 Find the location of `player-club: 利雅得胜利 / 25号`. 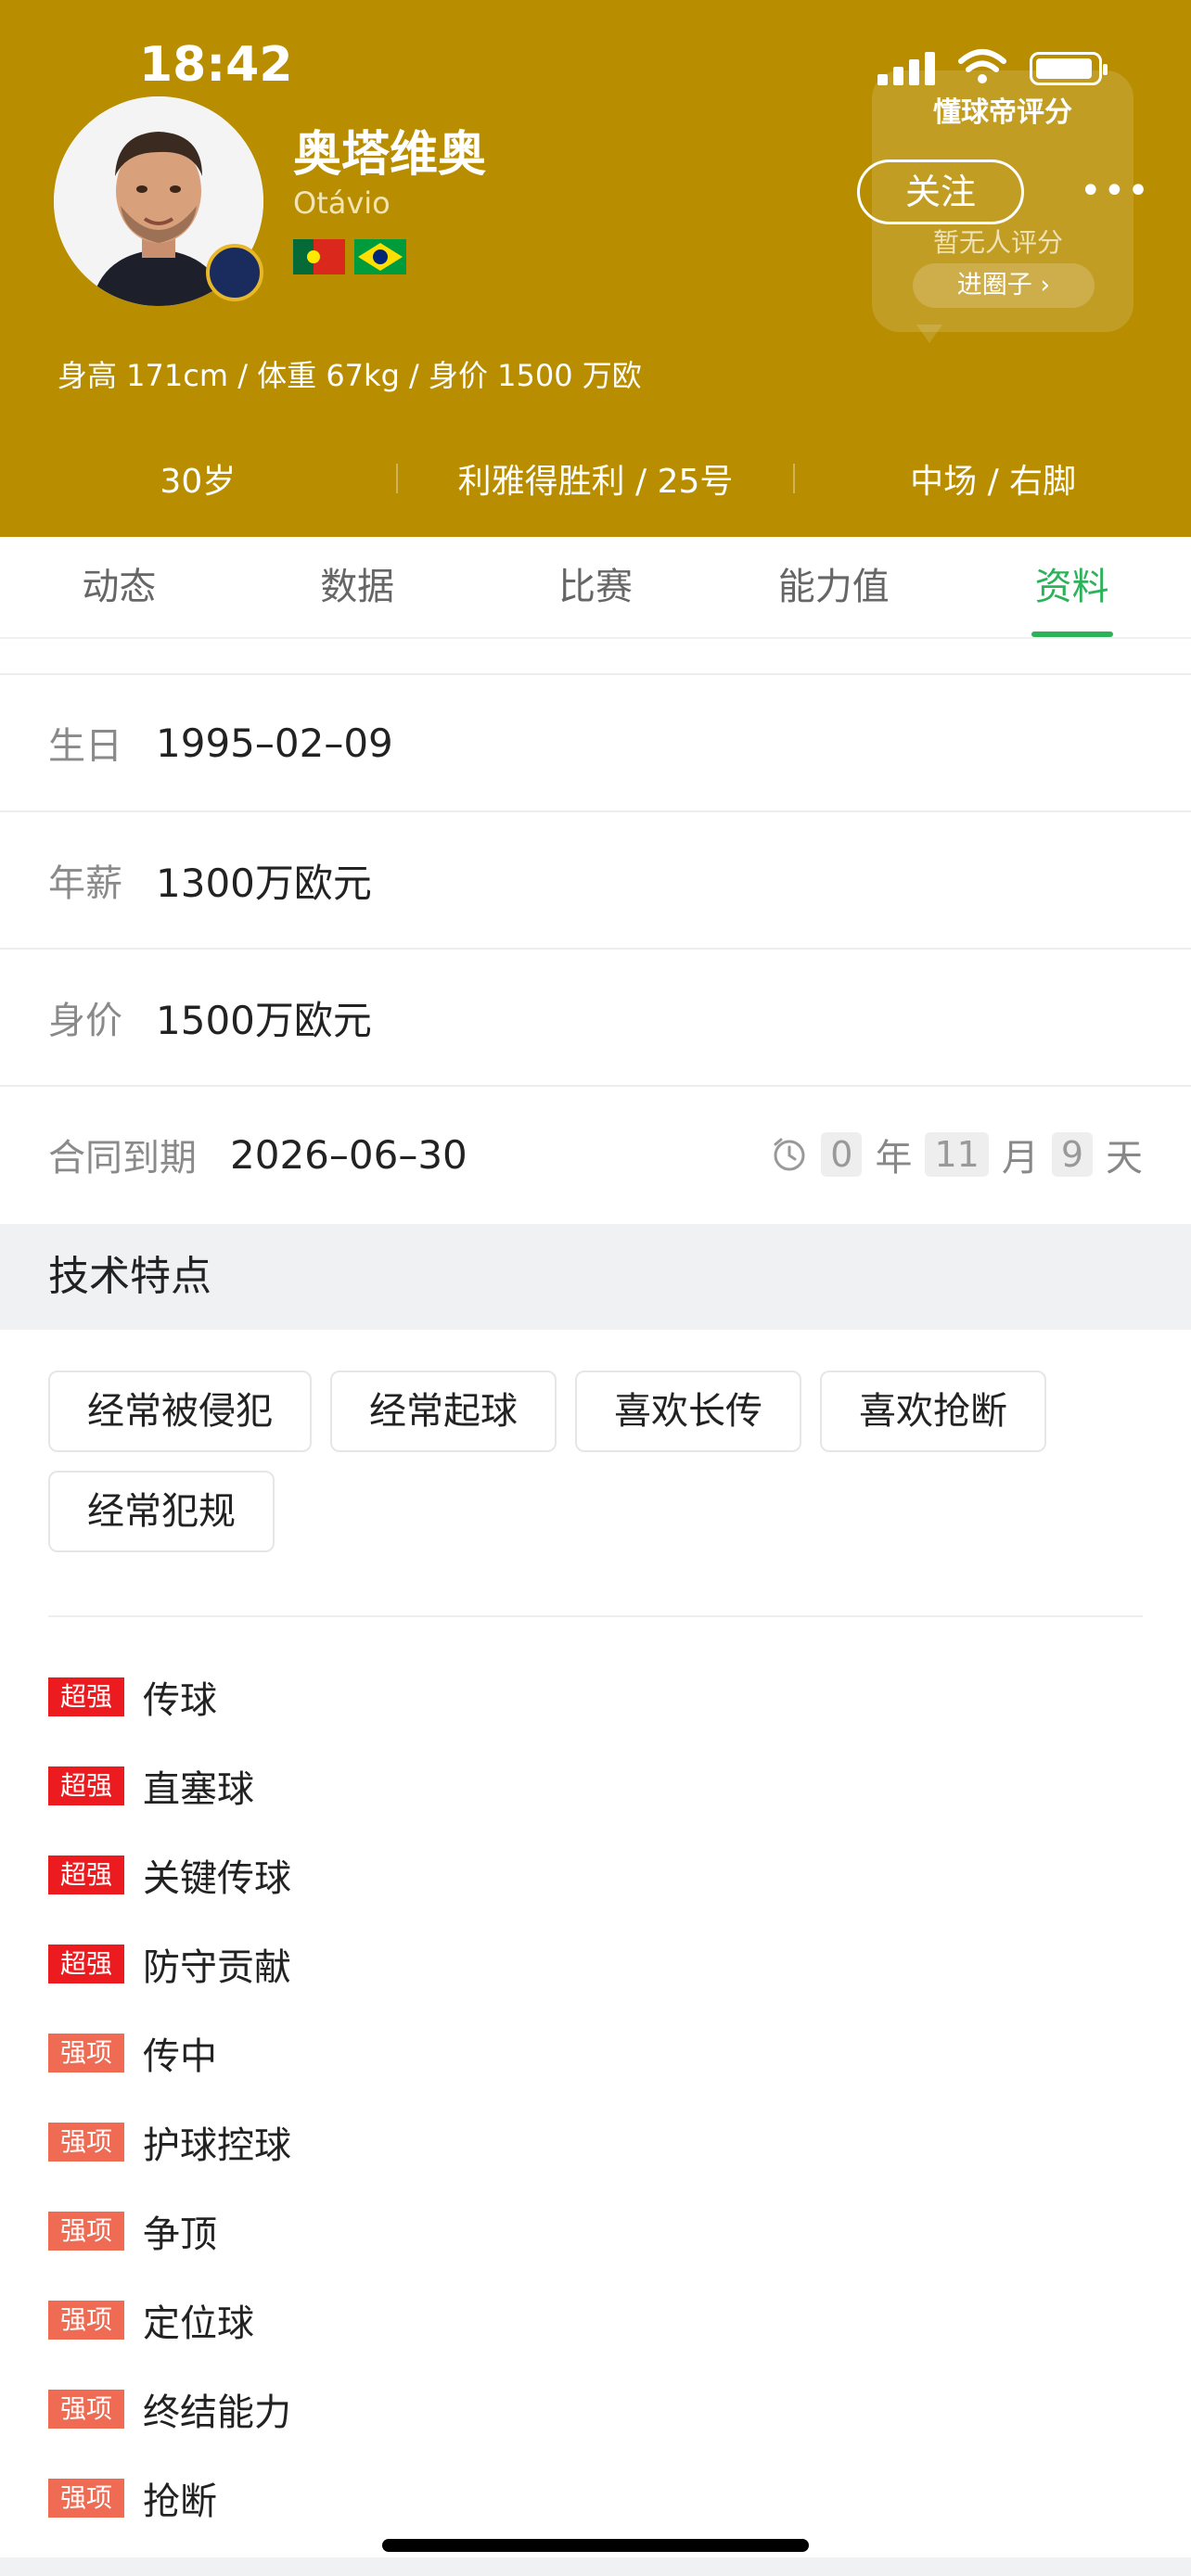

player-club: 利雅得胜利 / 25号 is located at coordinates (596, 478).